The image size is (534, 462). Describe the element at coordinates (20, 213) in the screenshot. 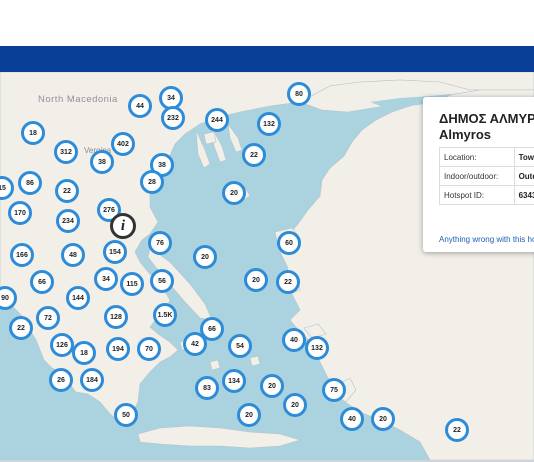

I see `cluster-marker: 170` at that location.